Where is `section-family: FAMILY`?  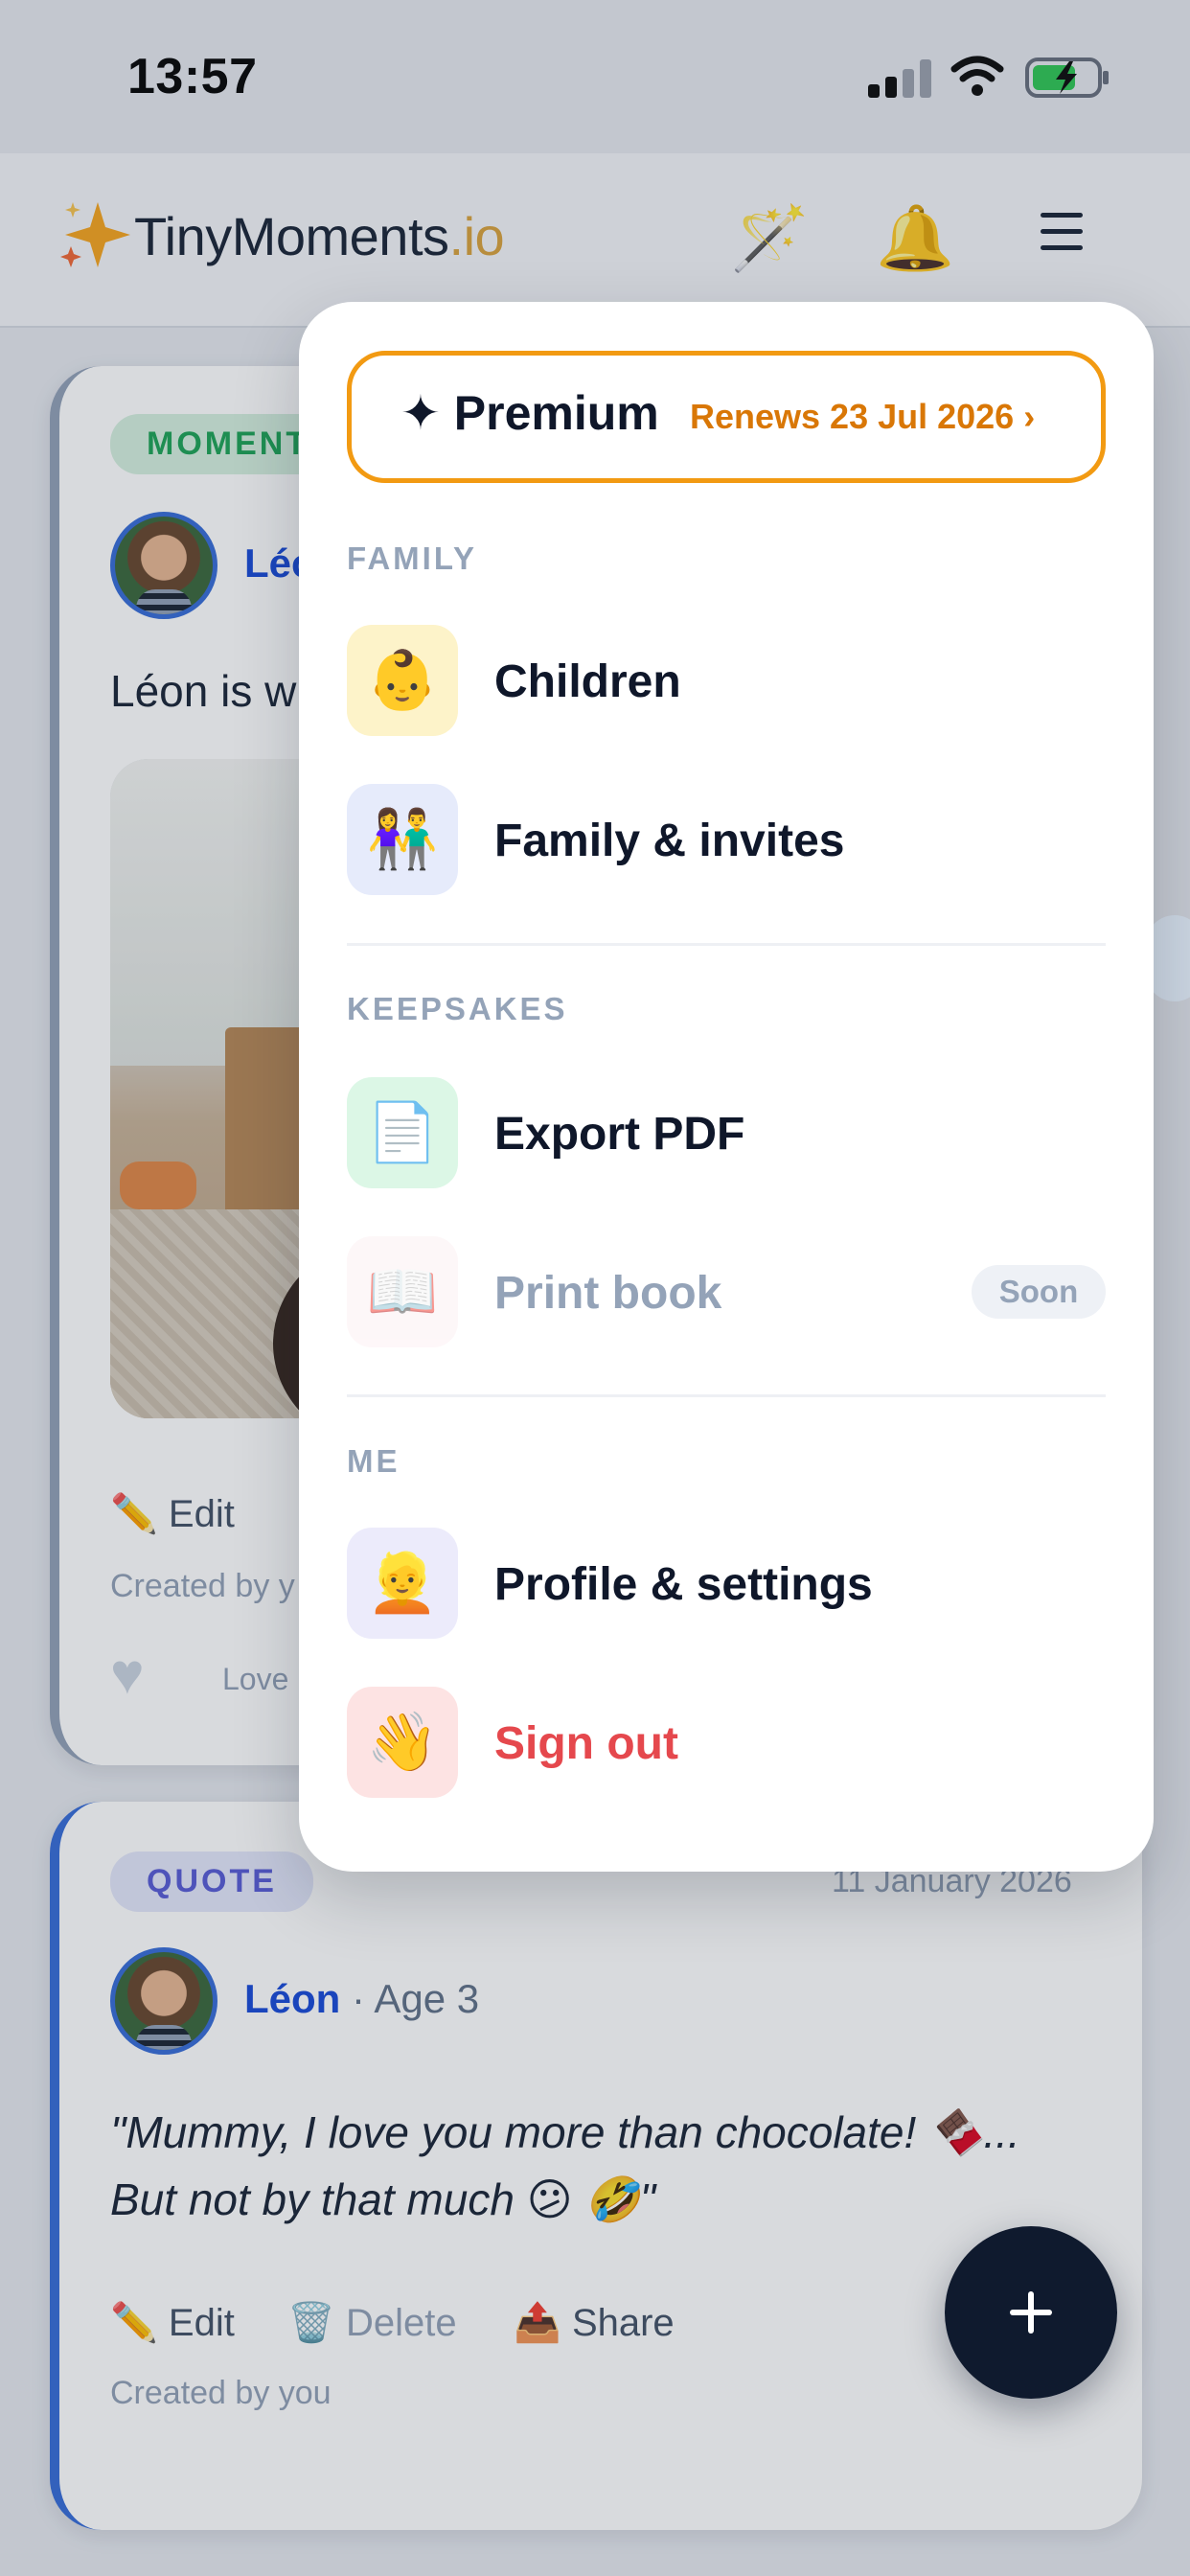
section-family: FAMILY is located at coordinates (412, 558).